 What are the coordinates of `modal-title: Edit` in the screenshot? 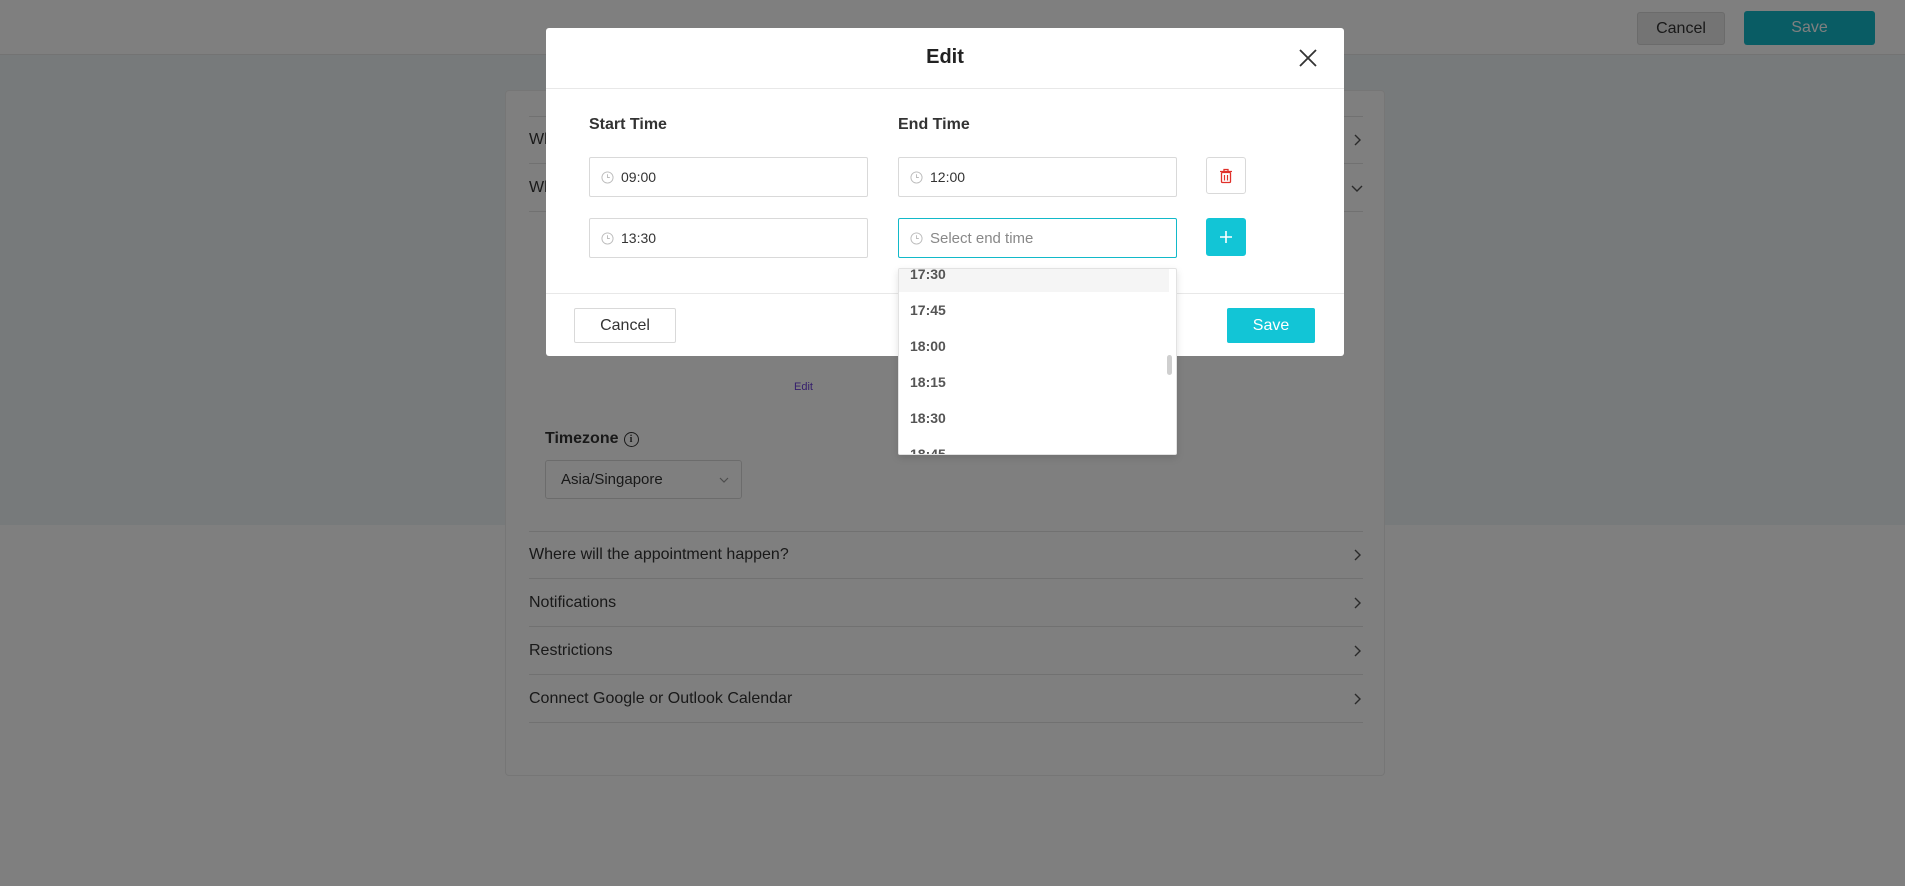 It's located at (945, 57).